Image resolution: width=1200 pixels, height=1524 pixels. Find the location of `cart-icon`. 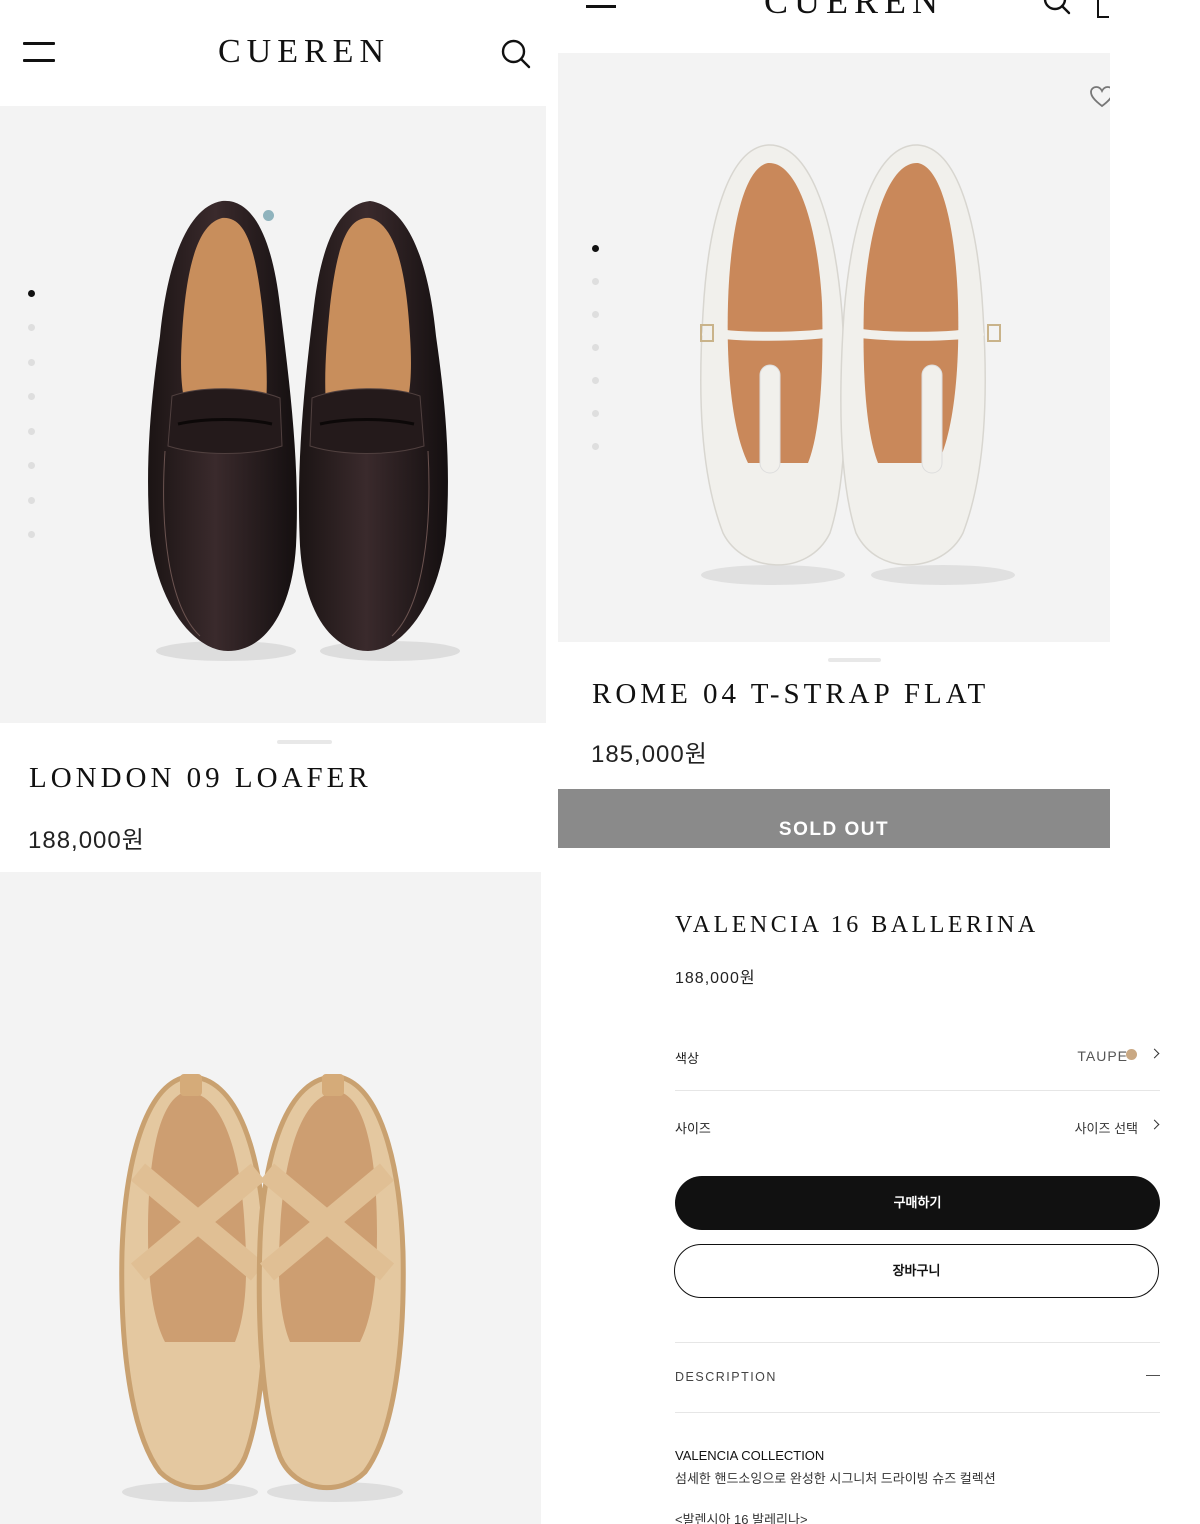

cart-icon is located at coordinates (1103, 9).